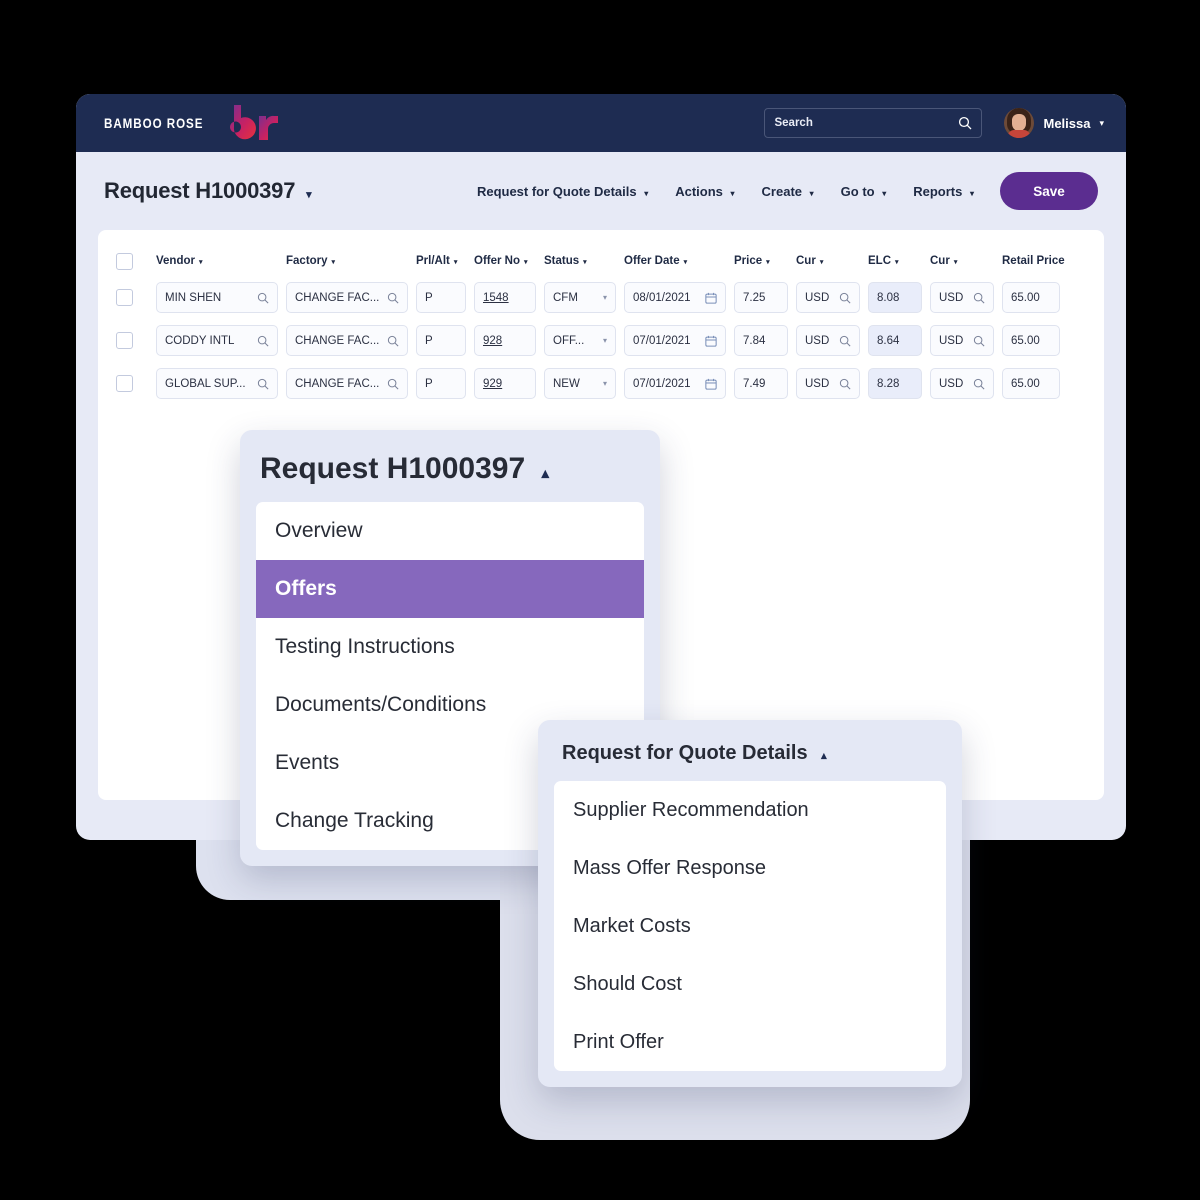 The width and height of the screenshot is (1200, 1200). Describe the element at coordinates (445, 261) in the screenshot. I see `column-header-prl-alt: Prl/Alt ▾` at that location.